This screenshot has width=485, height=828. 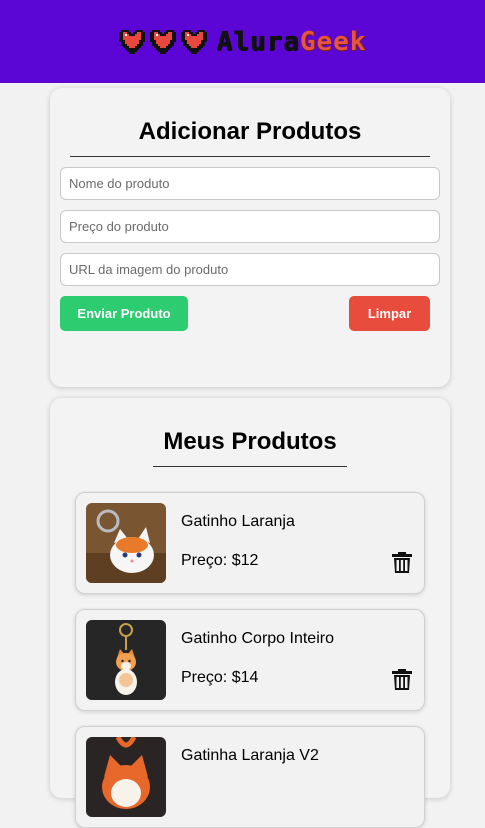 What do you see at coordinates (333, 41) in the screenshot?
I see `logo-text-geek: Geek` at bounding box center [333, 41].